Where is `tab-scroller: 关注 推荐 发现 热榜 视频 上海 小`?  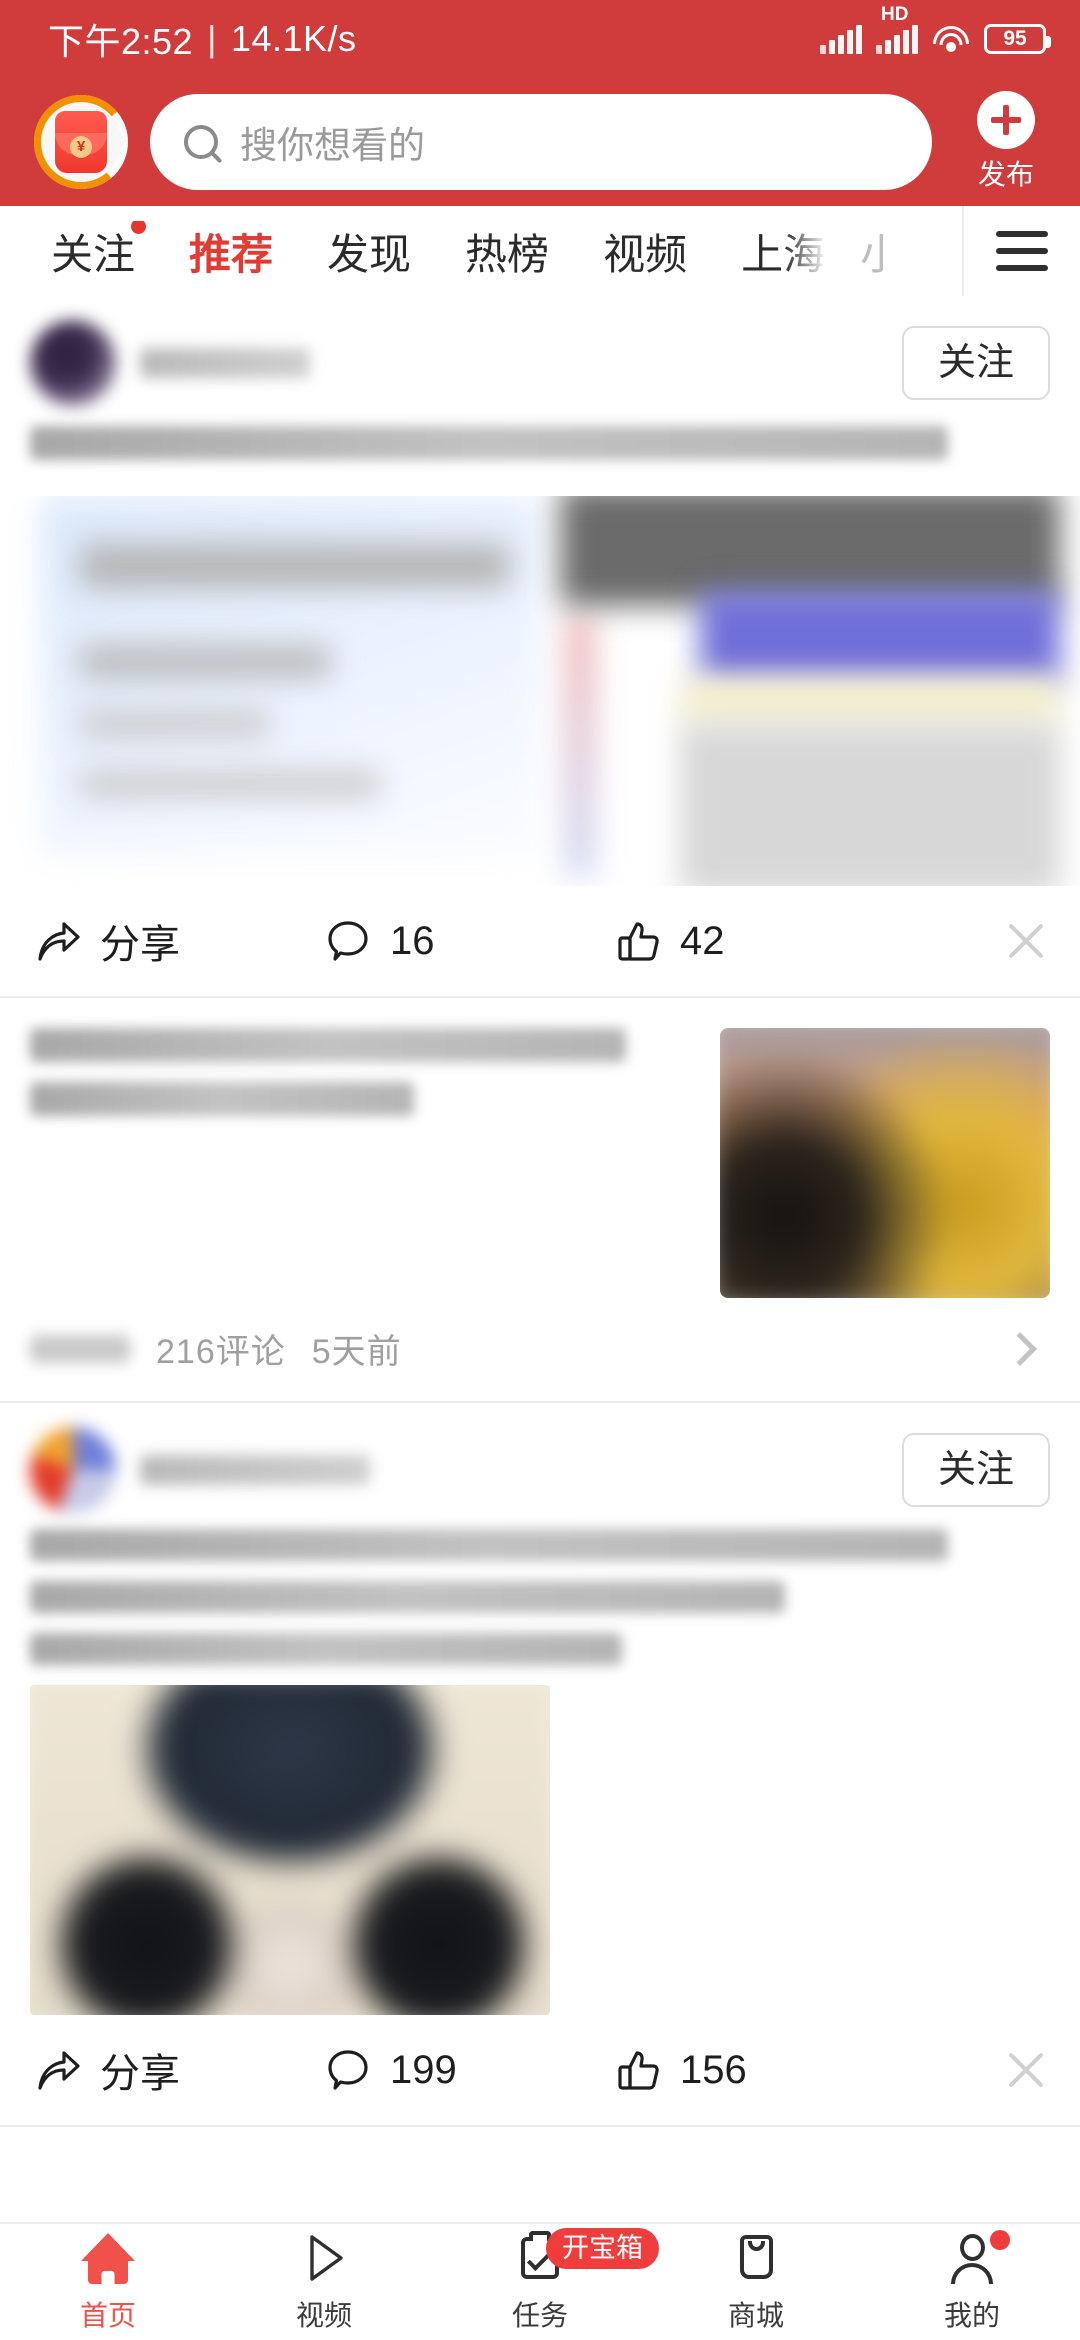
tab-scroller: 关注 推荐 发现 热榜 视频 上海 小 is located at coordinates (481, 251).